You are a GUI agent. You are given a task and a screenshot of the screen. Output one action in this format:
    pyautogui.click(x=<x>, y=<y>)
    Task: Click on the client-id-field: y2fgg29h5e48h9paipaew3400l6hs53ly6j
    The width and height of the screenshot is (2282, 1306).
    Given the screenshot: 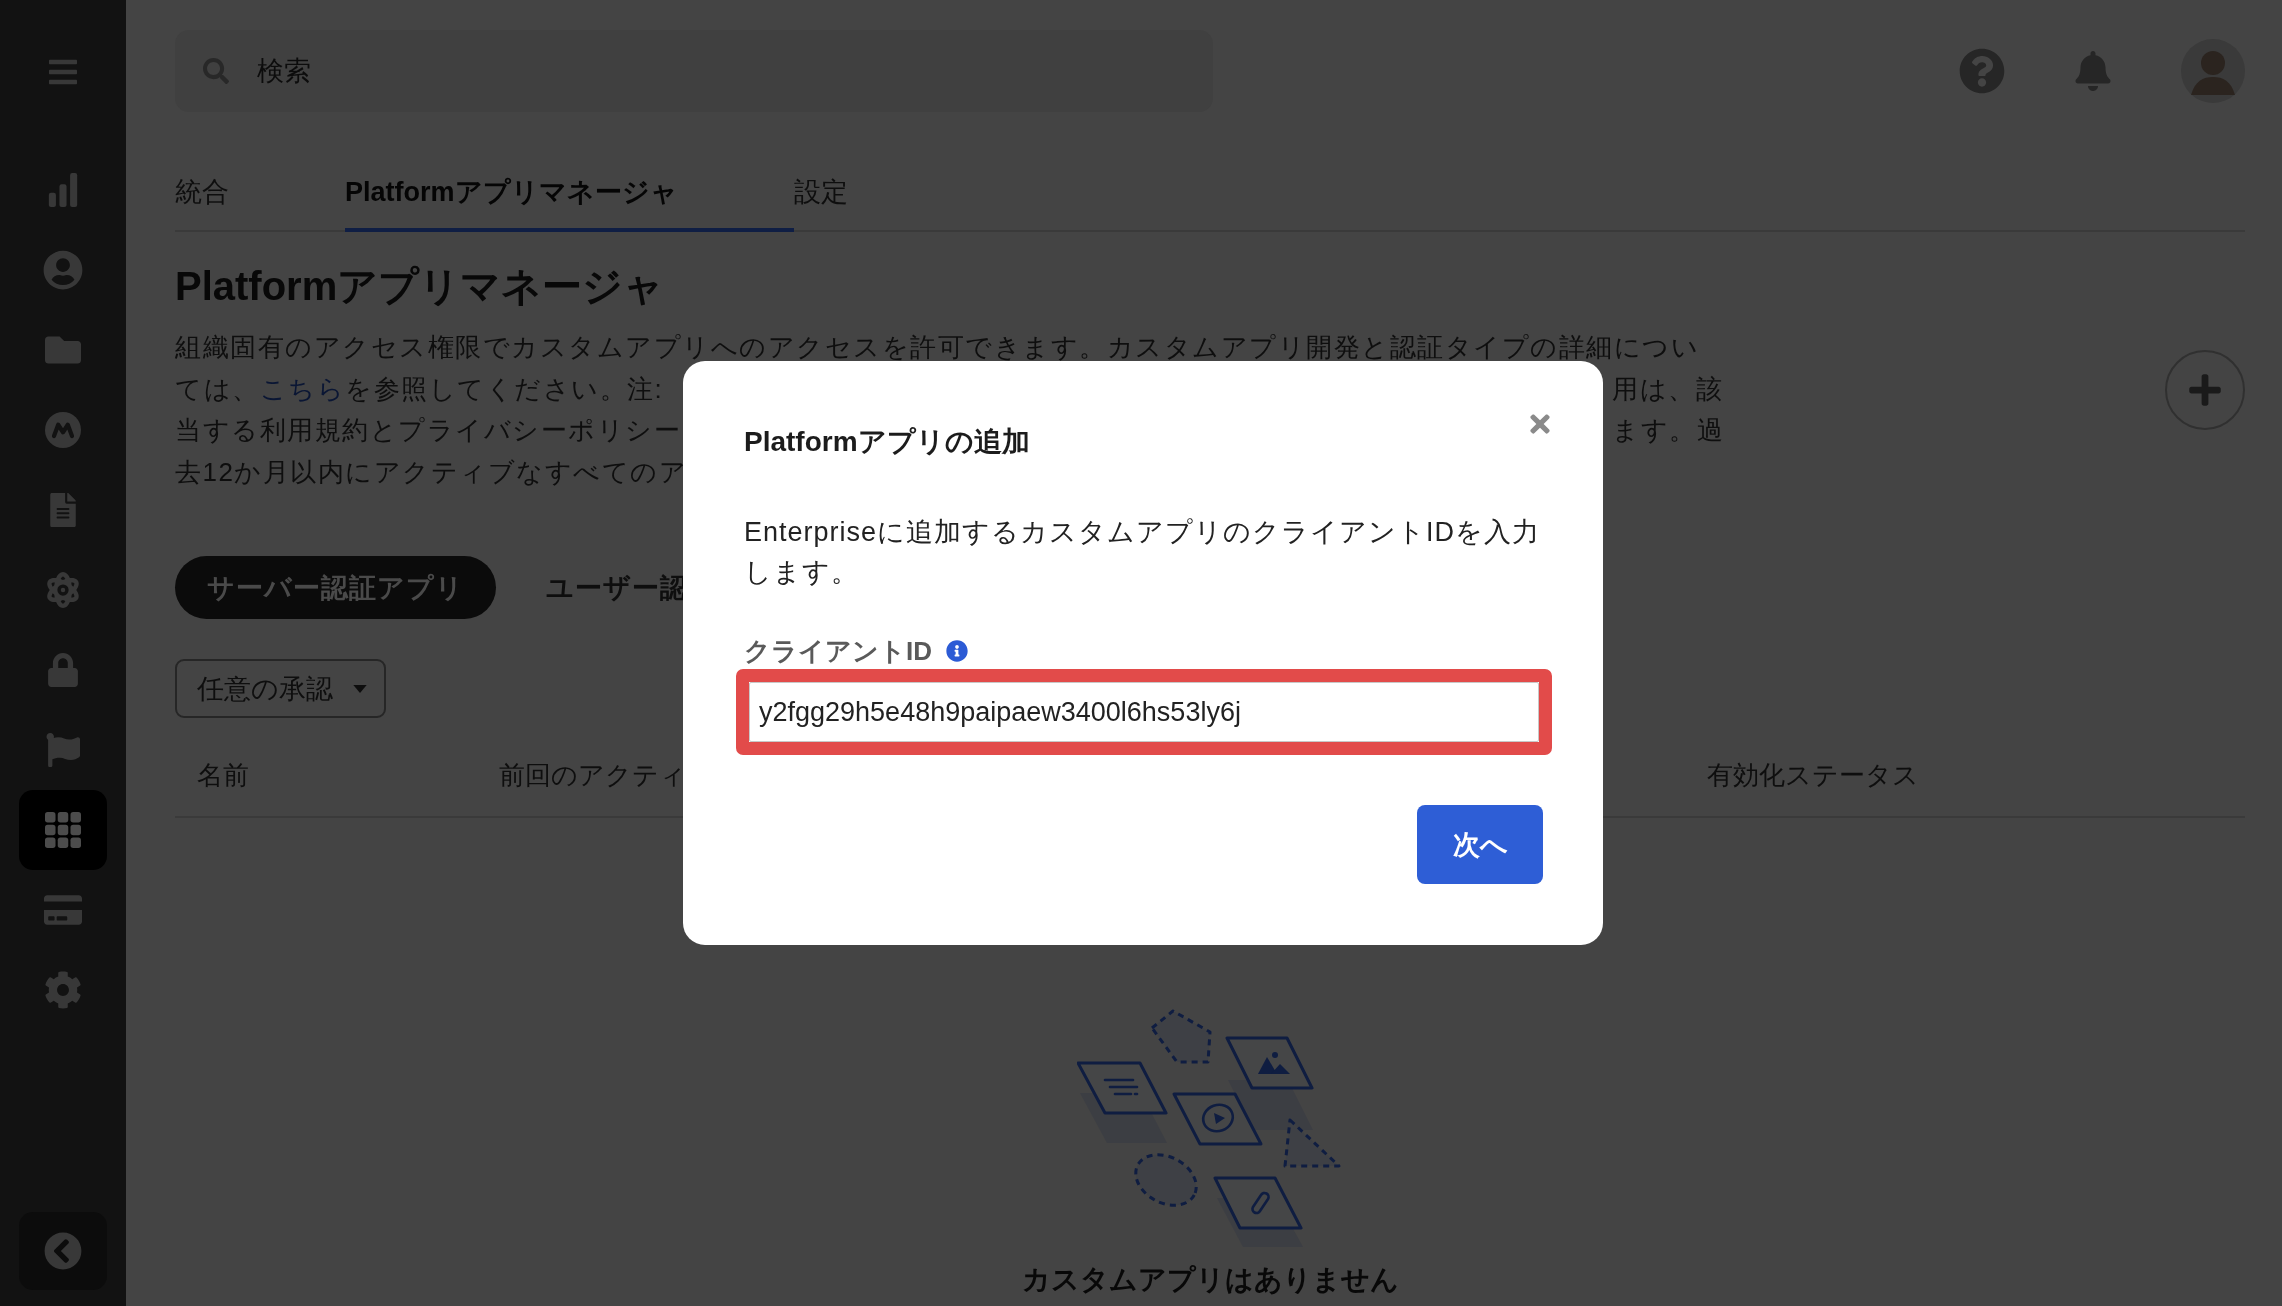 What is the action you would take?
    pyautogui.click(x=1144, y=712)
    